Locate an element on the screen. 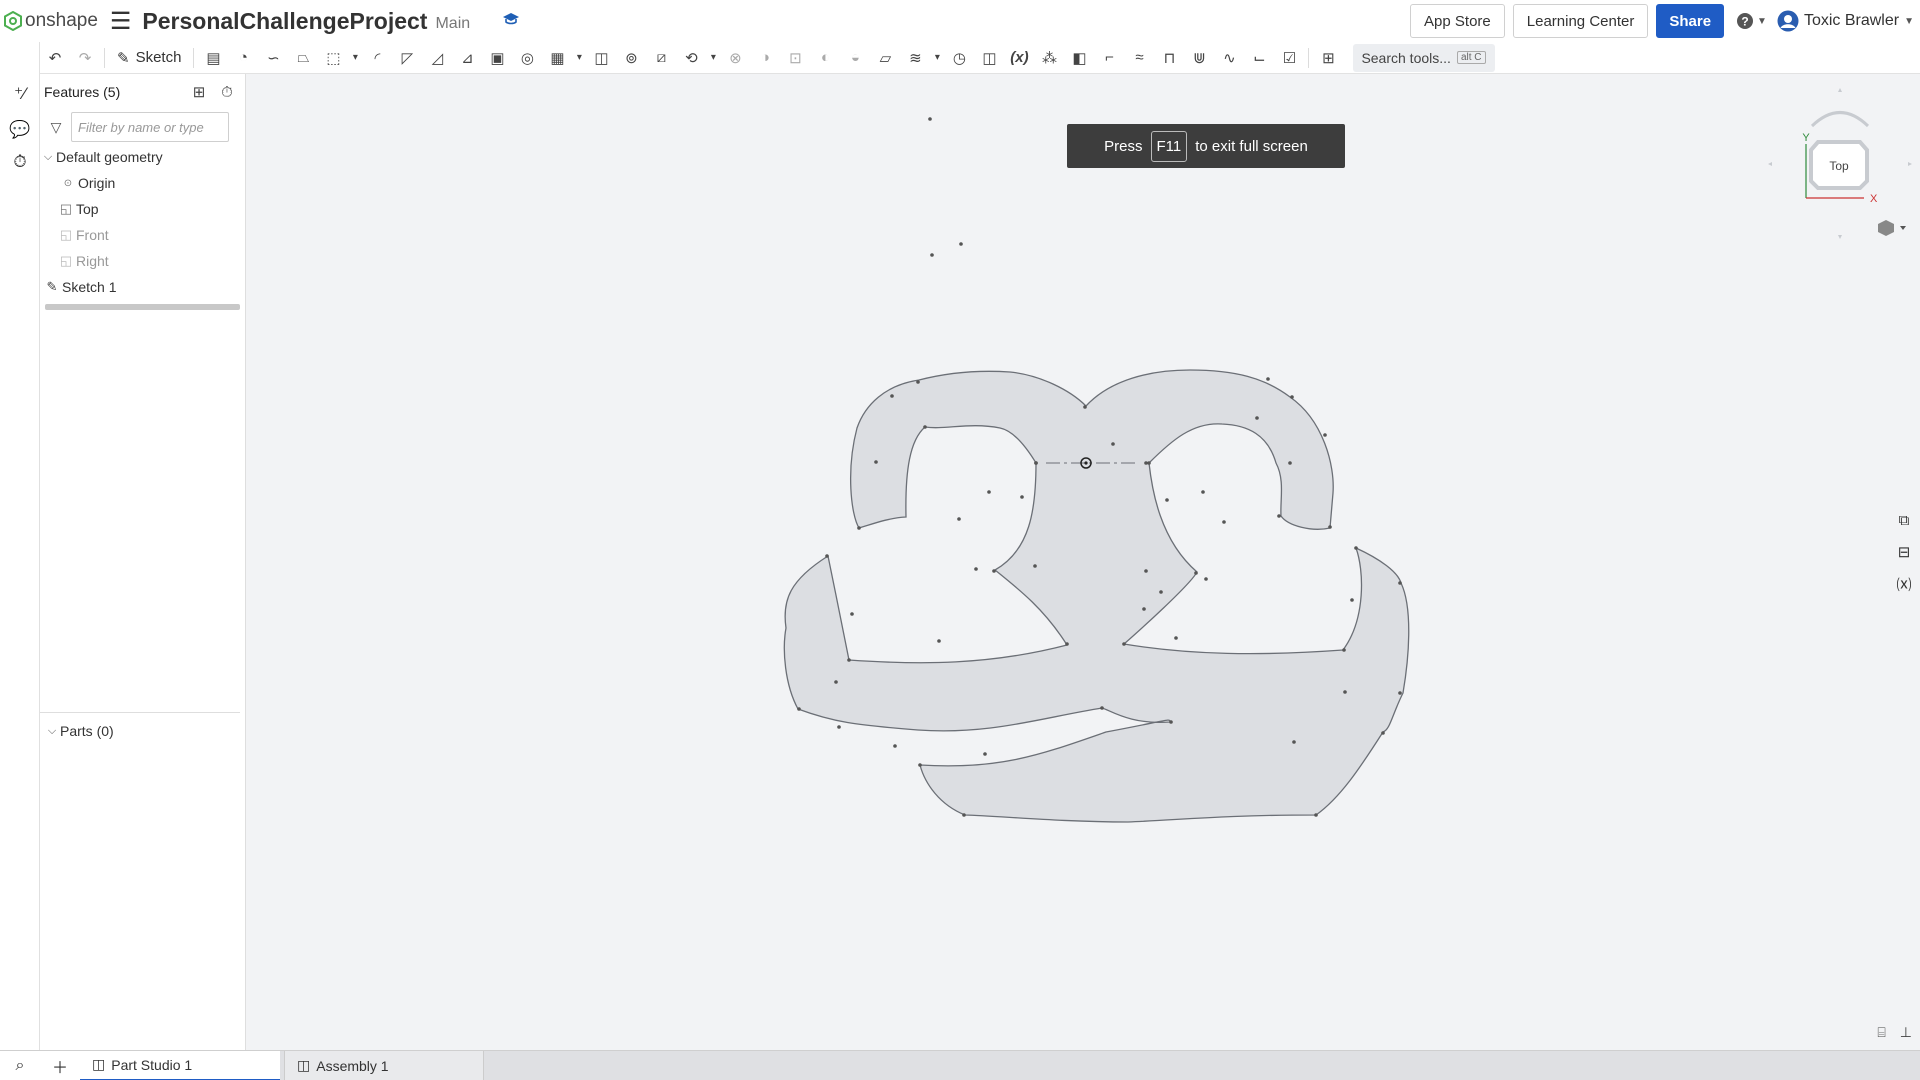 The height and width of the screenshot is (1080, 1920). add-tab-icon: ＋ is located at coordinates (60, 1066).